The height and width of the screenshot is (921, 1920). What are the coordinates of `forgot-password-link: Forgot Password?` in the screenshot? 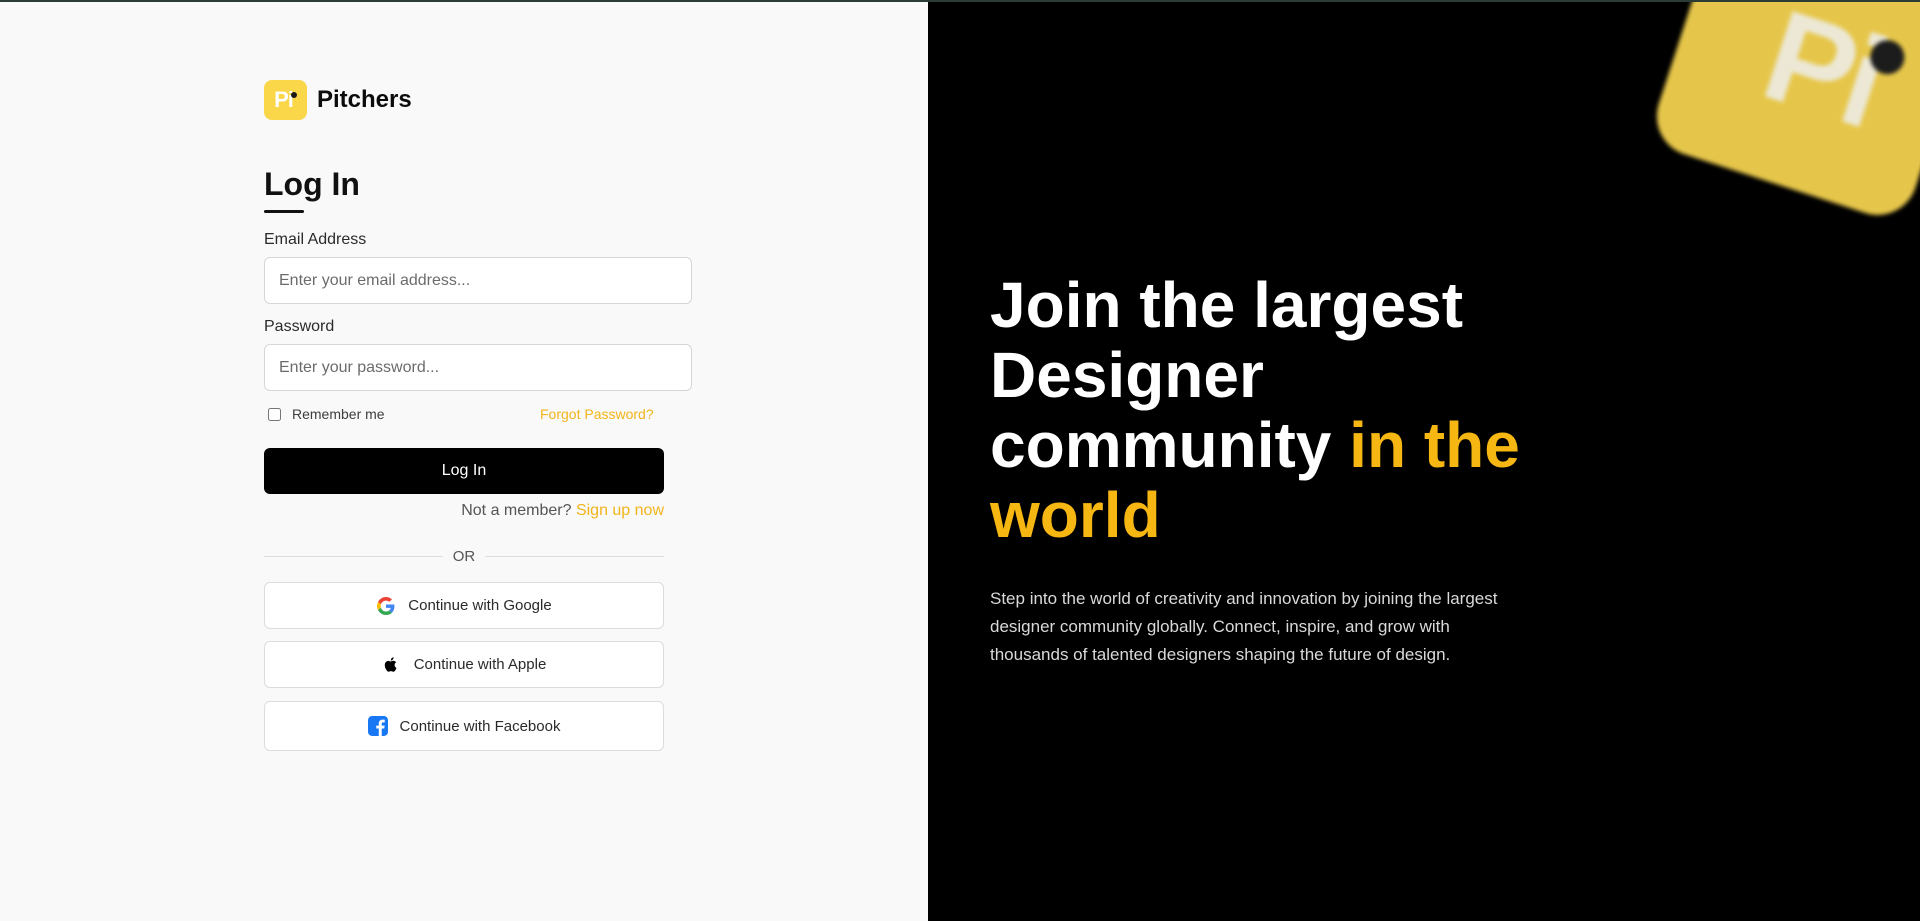 It's located at (597, 414).